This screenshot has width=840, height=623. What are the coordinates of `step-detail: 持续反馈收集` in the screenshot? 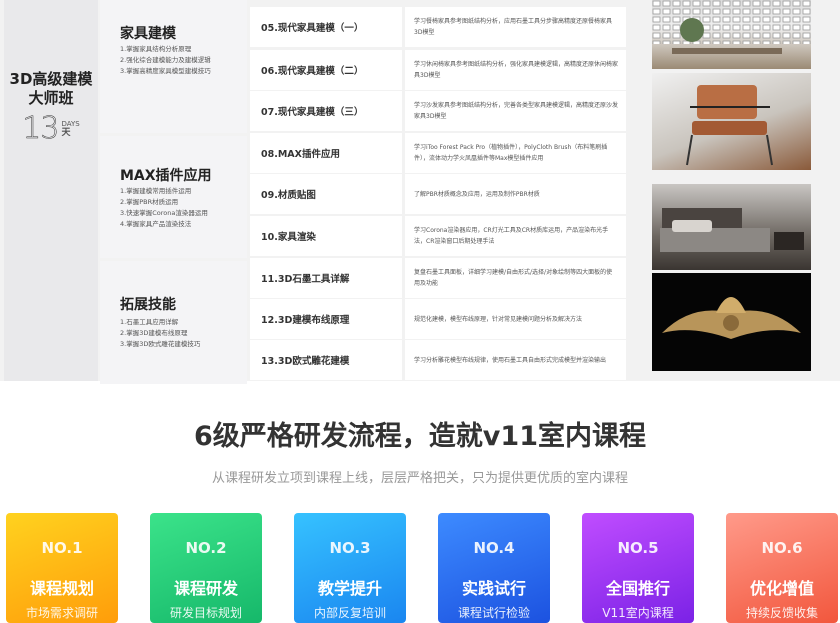 It's located at (781, 613).